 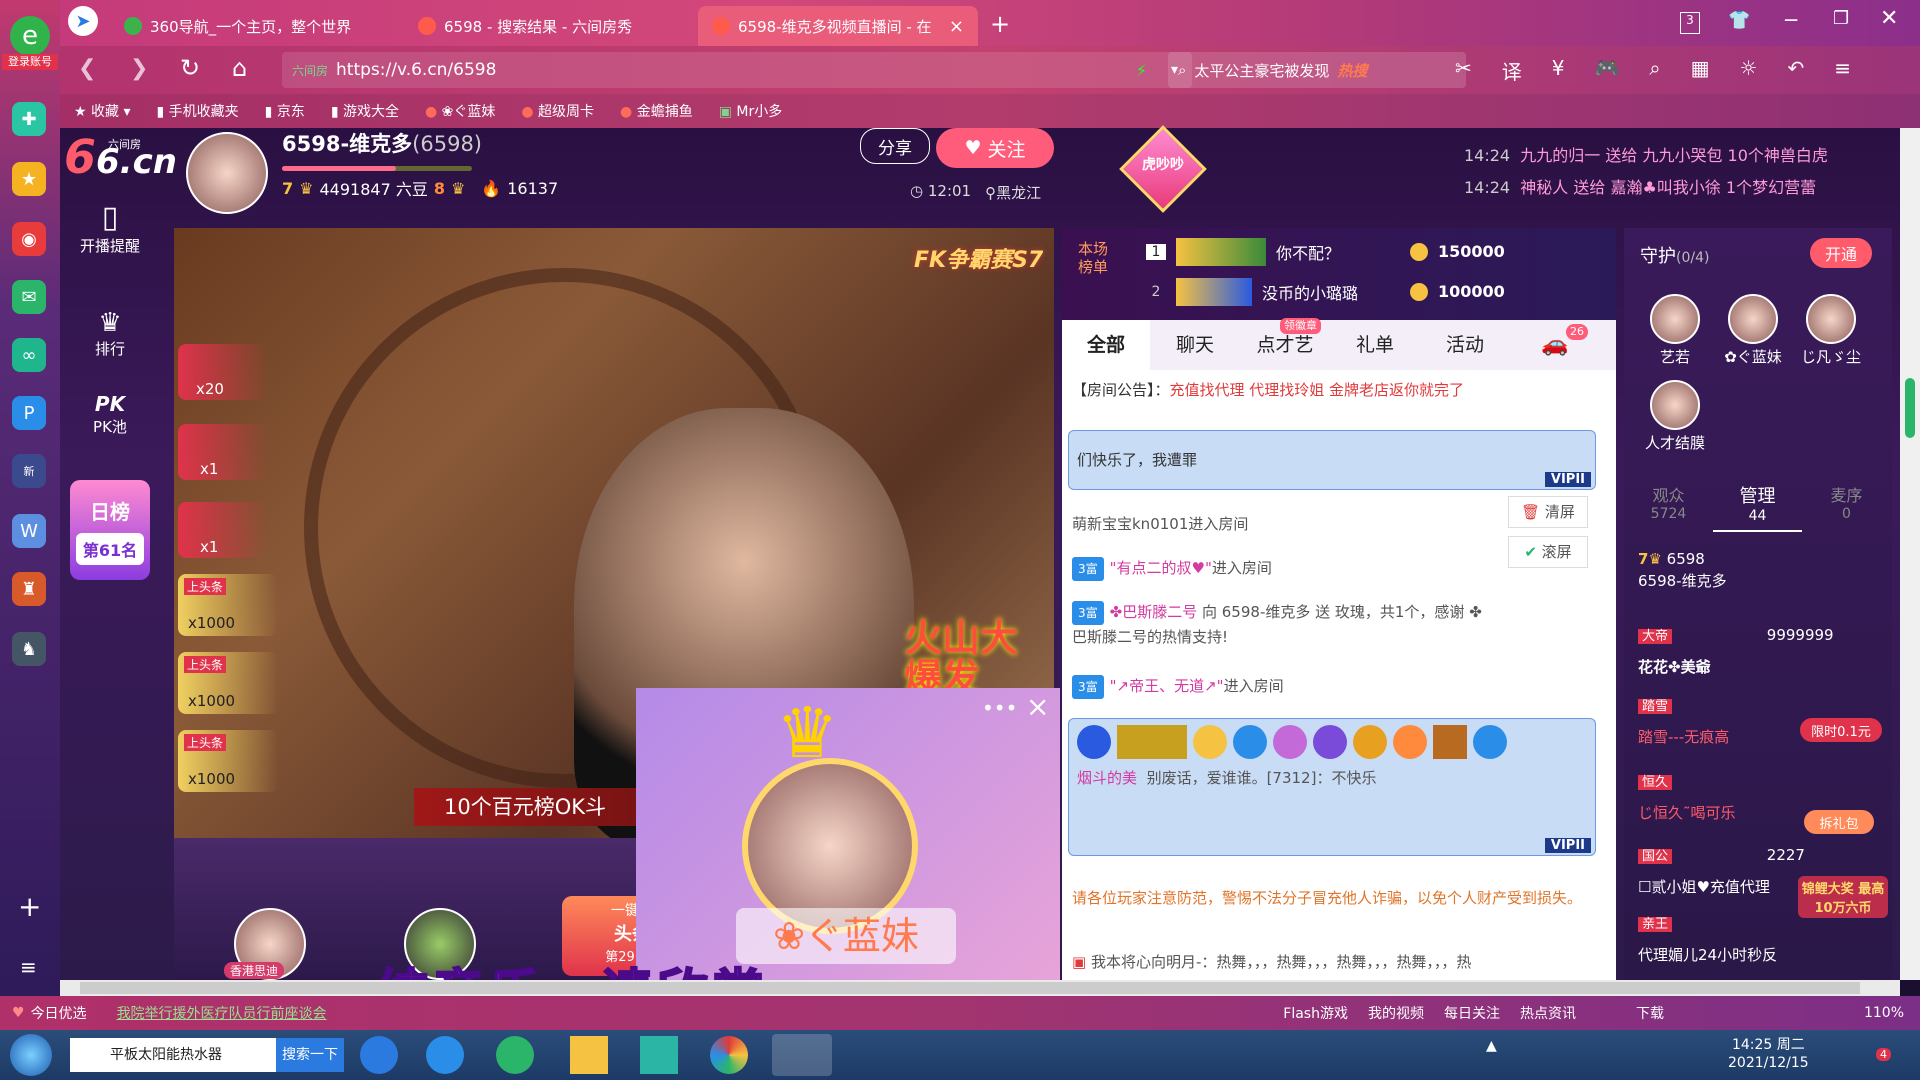 What do you see at coordinates (1472, 1013) in the screenshot?
I see `status-item: 每日关注` at bounding box center [1472, 1013].